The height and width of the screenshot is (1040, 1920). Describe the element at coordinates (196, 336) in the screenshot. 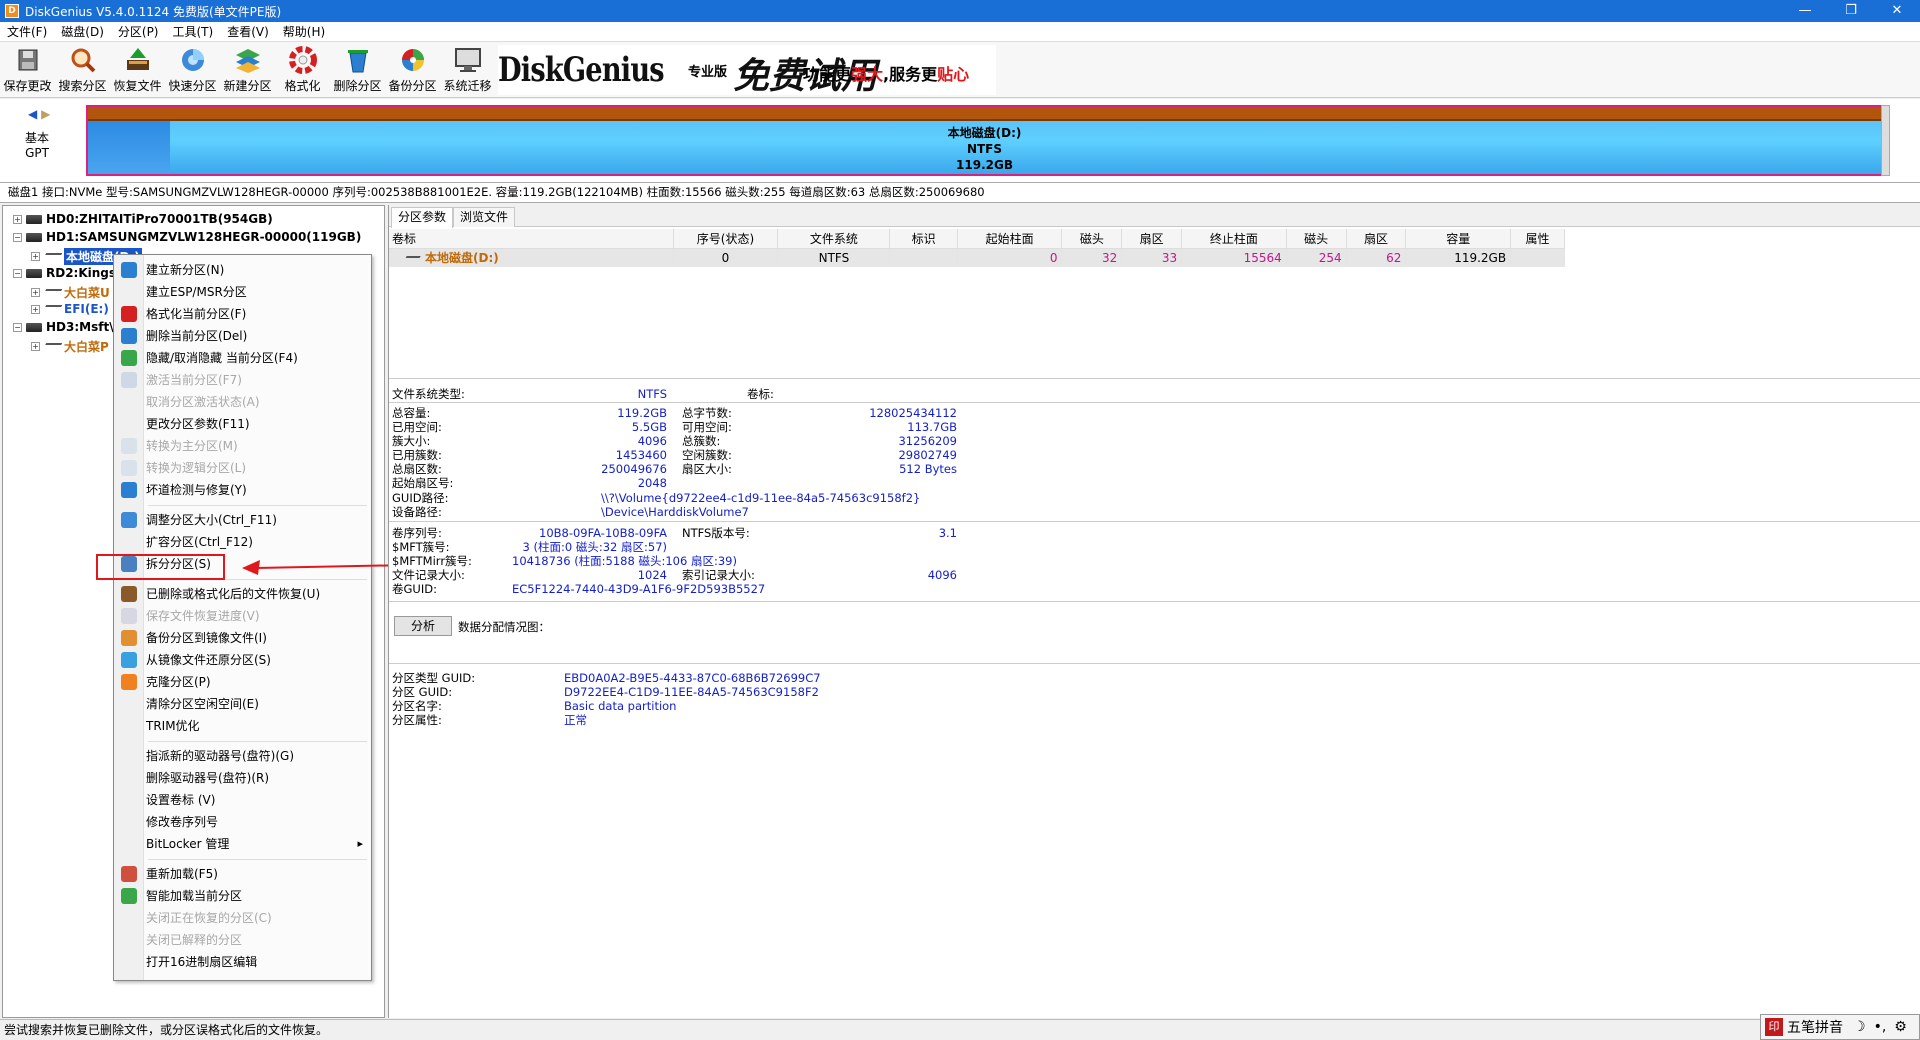

I see `context-menu-item: 删除当前分区(Del)` at that location.